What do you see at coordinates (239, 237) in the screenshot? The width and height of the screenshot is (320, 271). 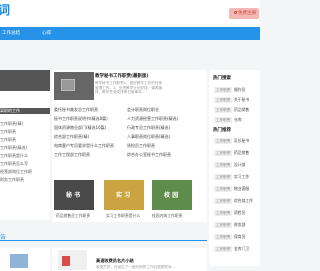 I see `hot-recommend-item: 保育员` at bounding box center [239, 237].